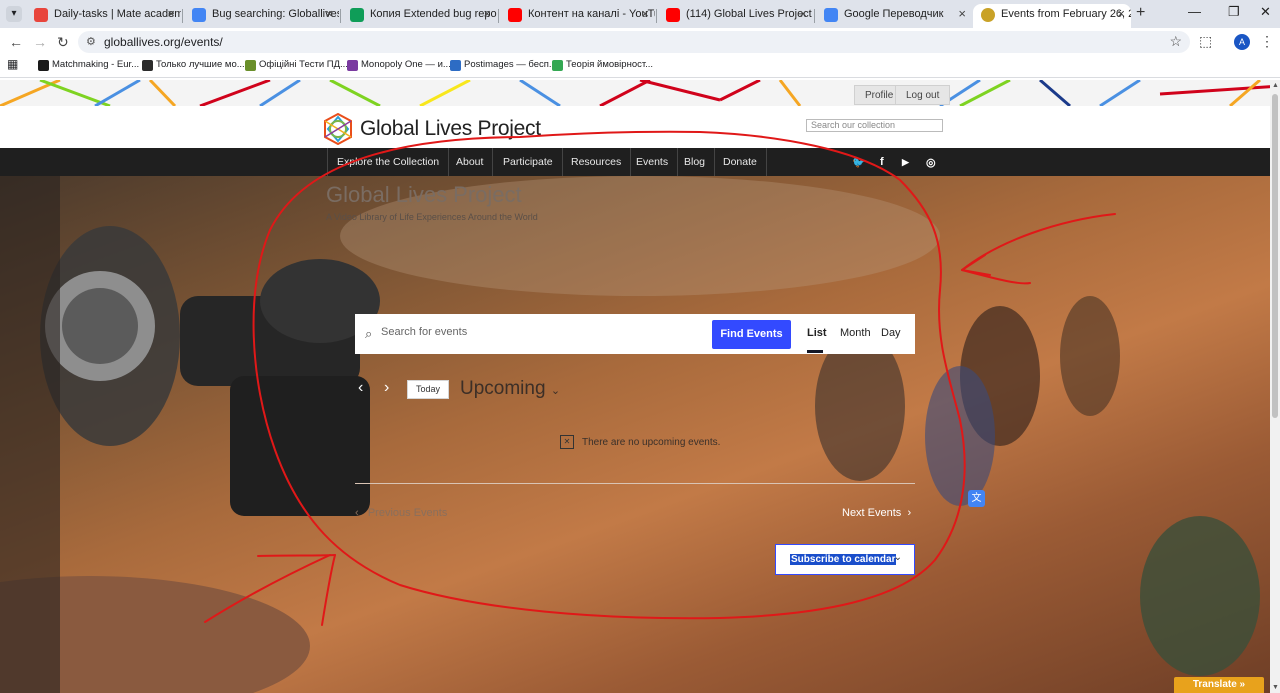  Describe the element at coordinates (653, 162) in the screenshot. I see `nav-events: Events` at that location.